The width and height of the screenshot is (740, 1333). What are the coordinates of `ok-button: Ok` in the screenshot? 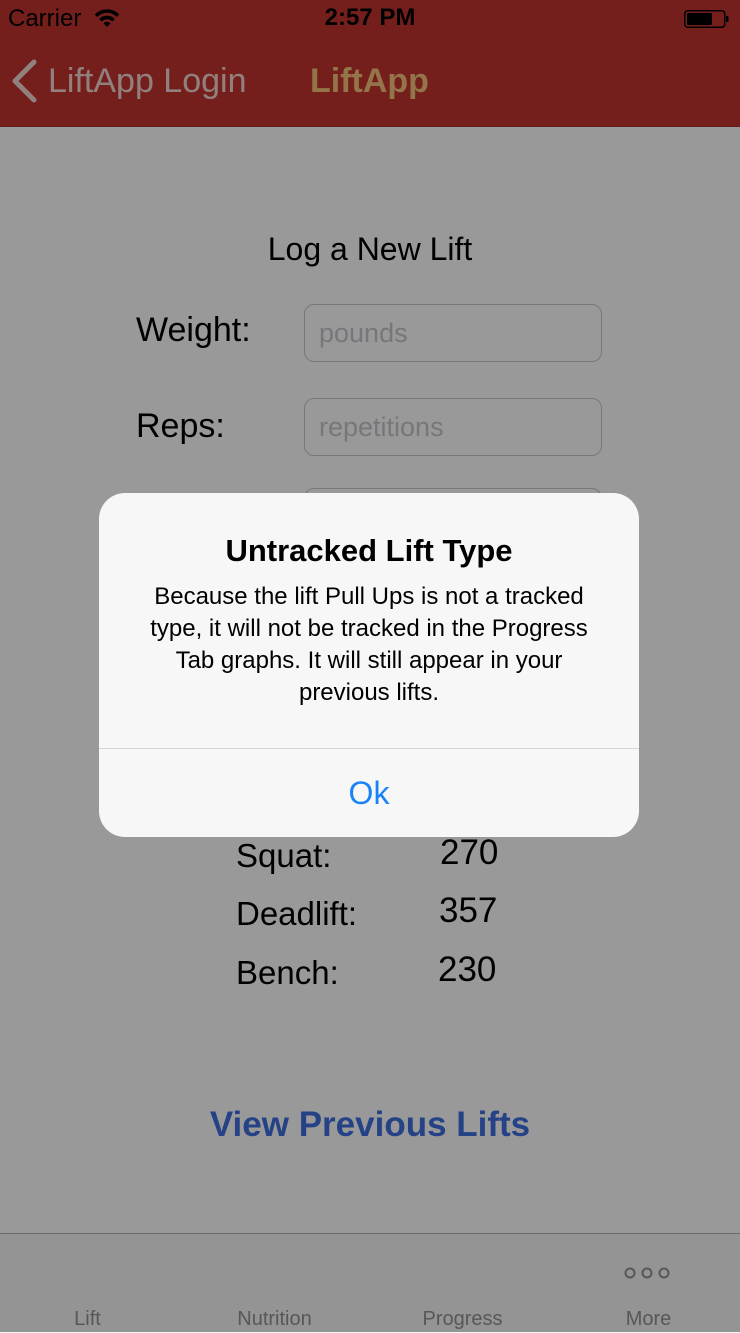 It's located at (369, 793).